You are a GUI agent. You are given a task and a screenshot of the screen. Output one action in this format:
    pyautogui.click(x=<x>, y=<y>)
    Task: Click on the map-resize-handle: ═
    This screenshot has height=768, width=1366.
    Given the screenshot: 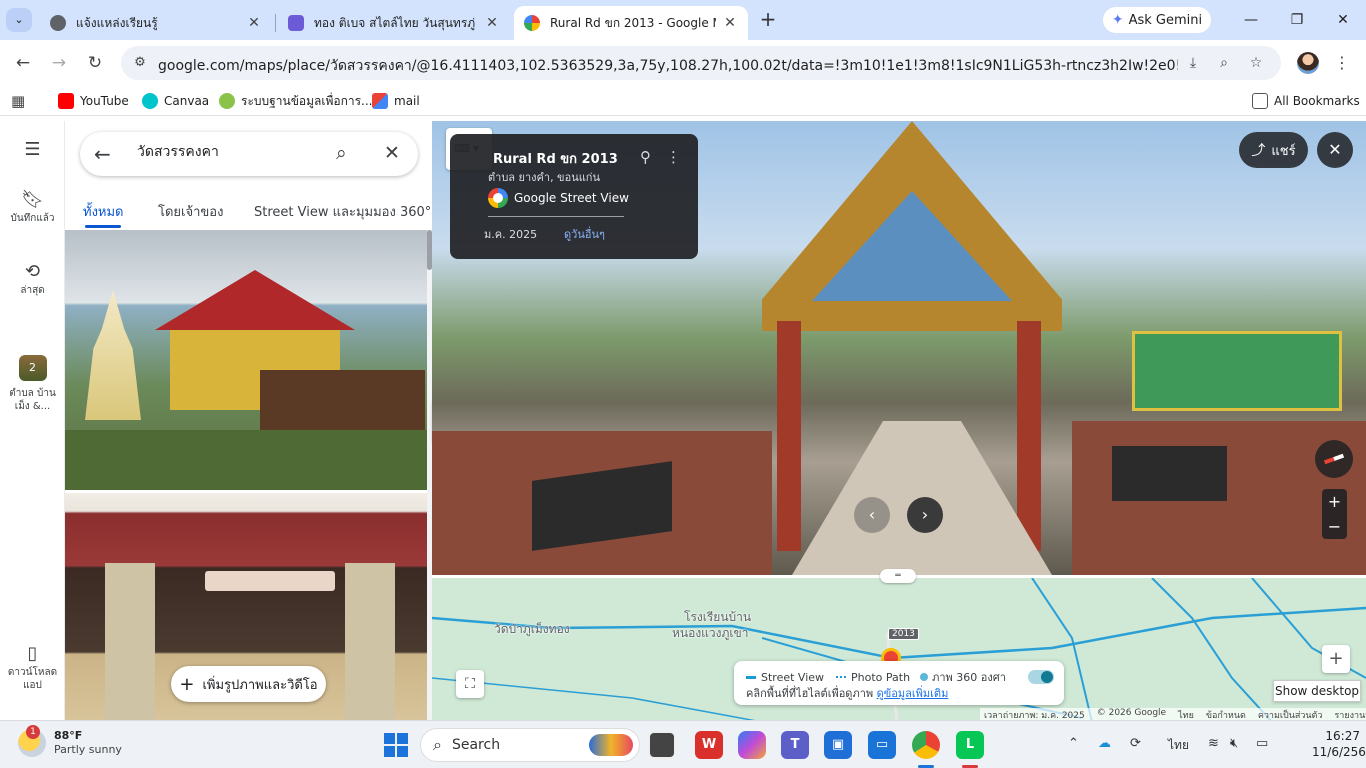 What is the action you would take?
    pyautogui.click(x=898, y=576)
    